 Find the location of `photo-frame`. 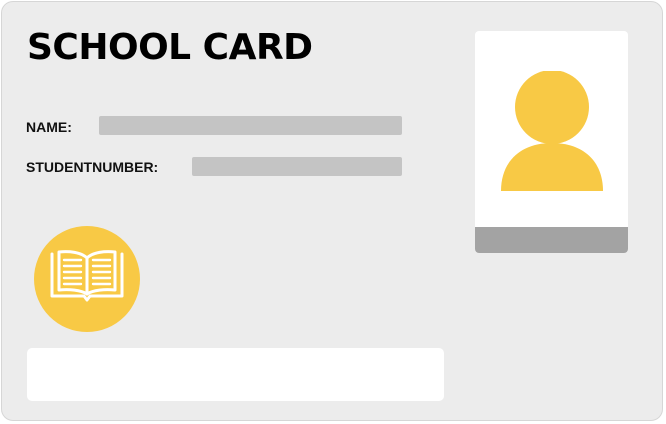

photo-frame is located at coordinates (551, 142).